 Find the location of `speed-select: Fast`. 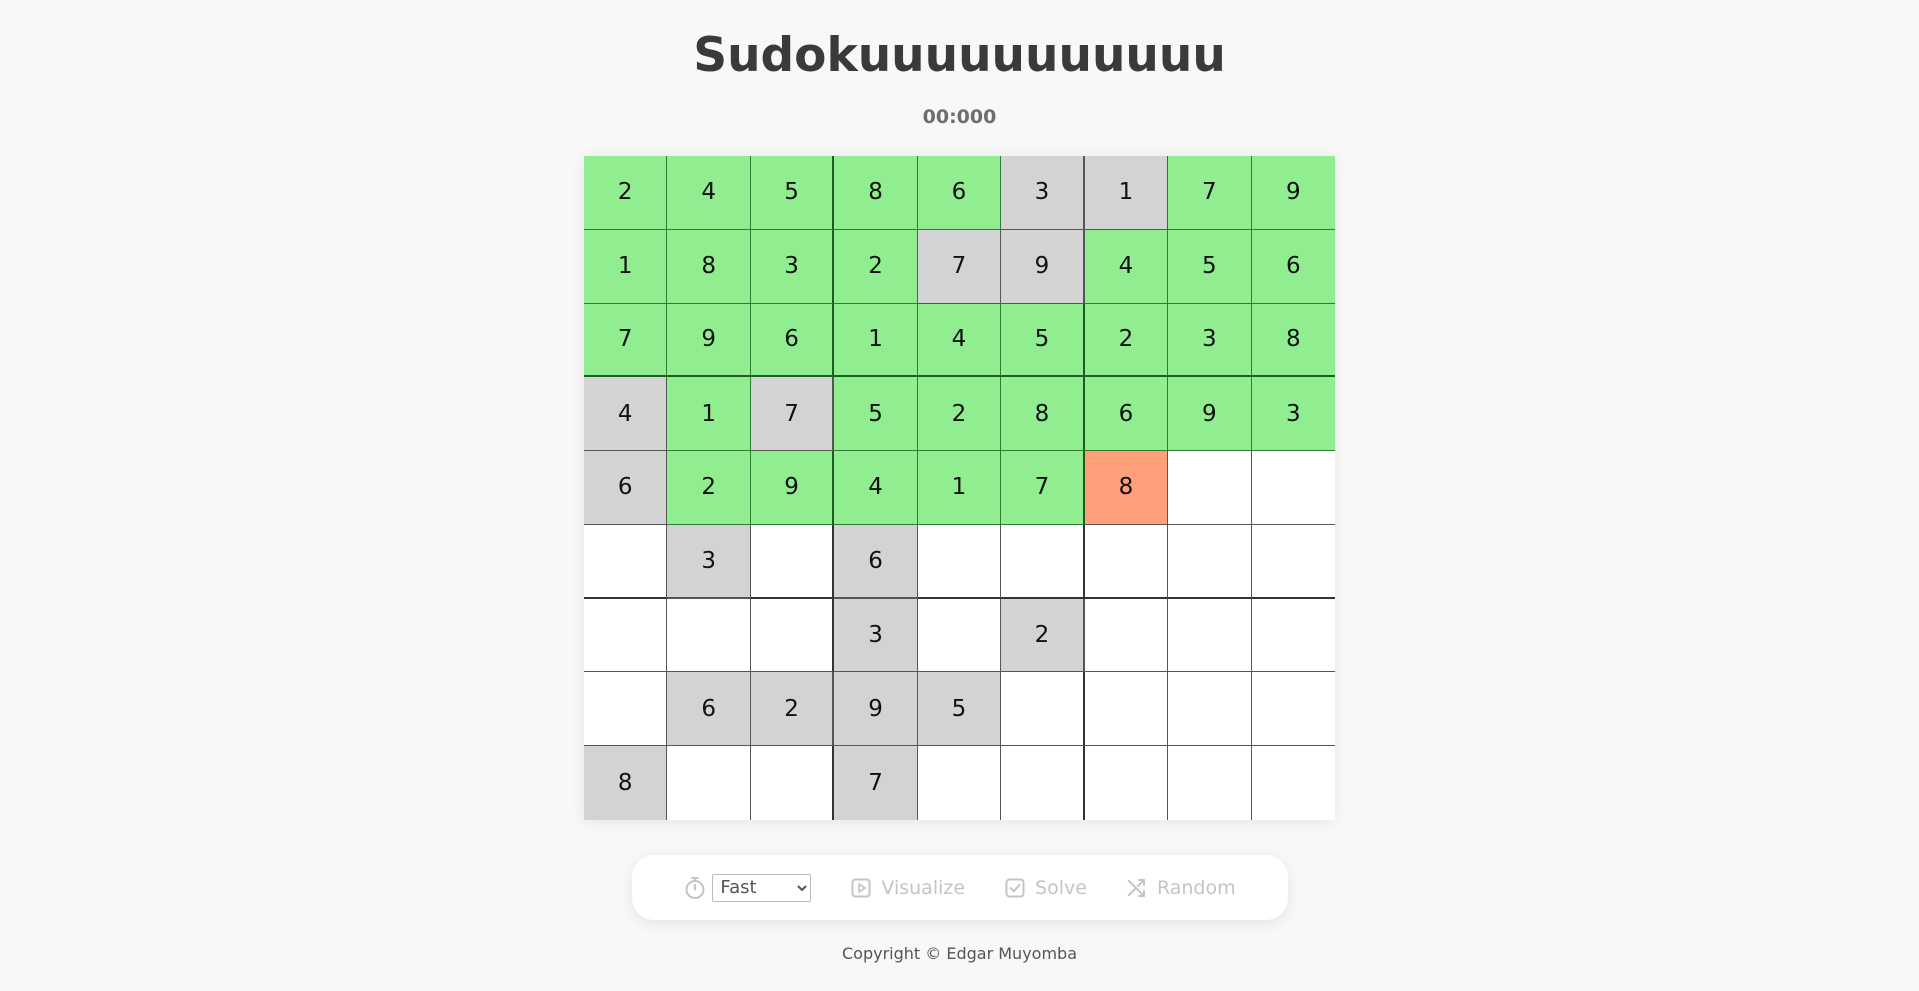

speed-select: Fast is located at coordinates (762, 887).